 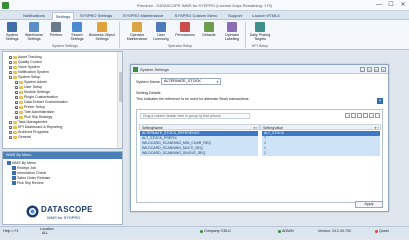 What do you see at coordinates (365, 115) in the screenshot?
I see `columns-icon` at bounding box center [365, 115].